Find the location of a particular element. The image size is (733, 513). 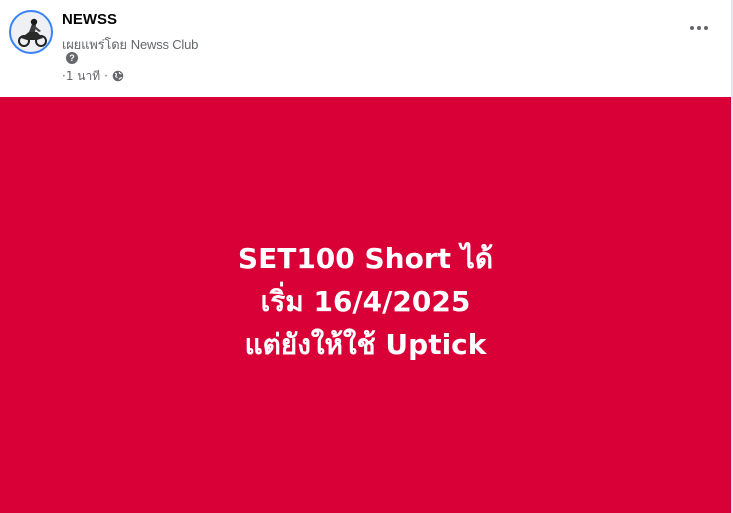

published-by-prefix: เผยแพร่โดย is located at coordinates (96, 45).